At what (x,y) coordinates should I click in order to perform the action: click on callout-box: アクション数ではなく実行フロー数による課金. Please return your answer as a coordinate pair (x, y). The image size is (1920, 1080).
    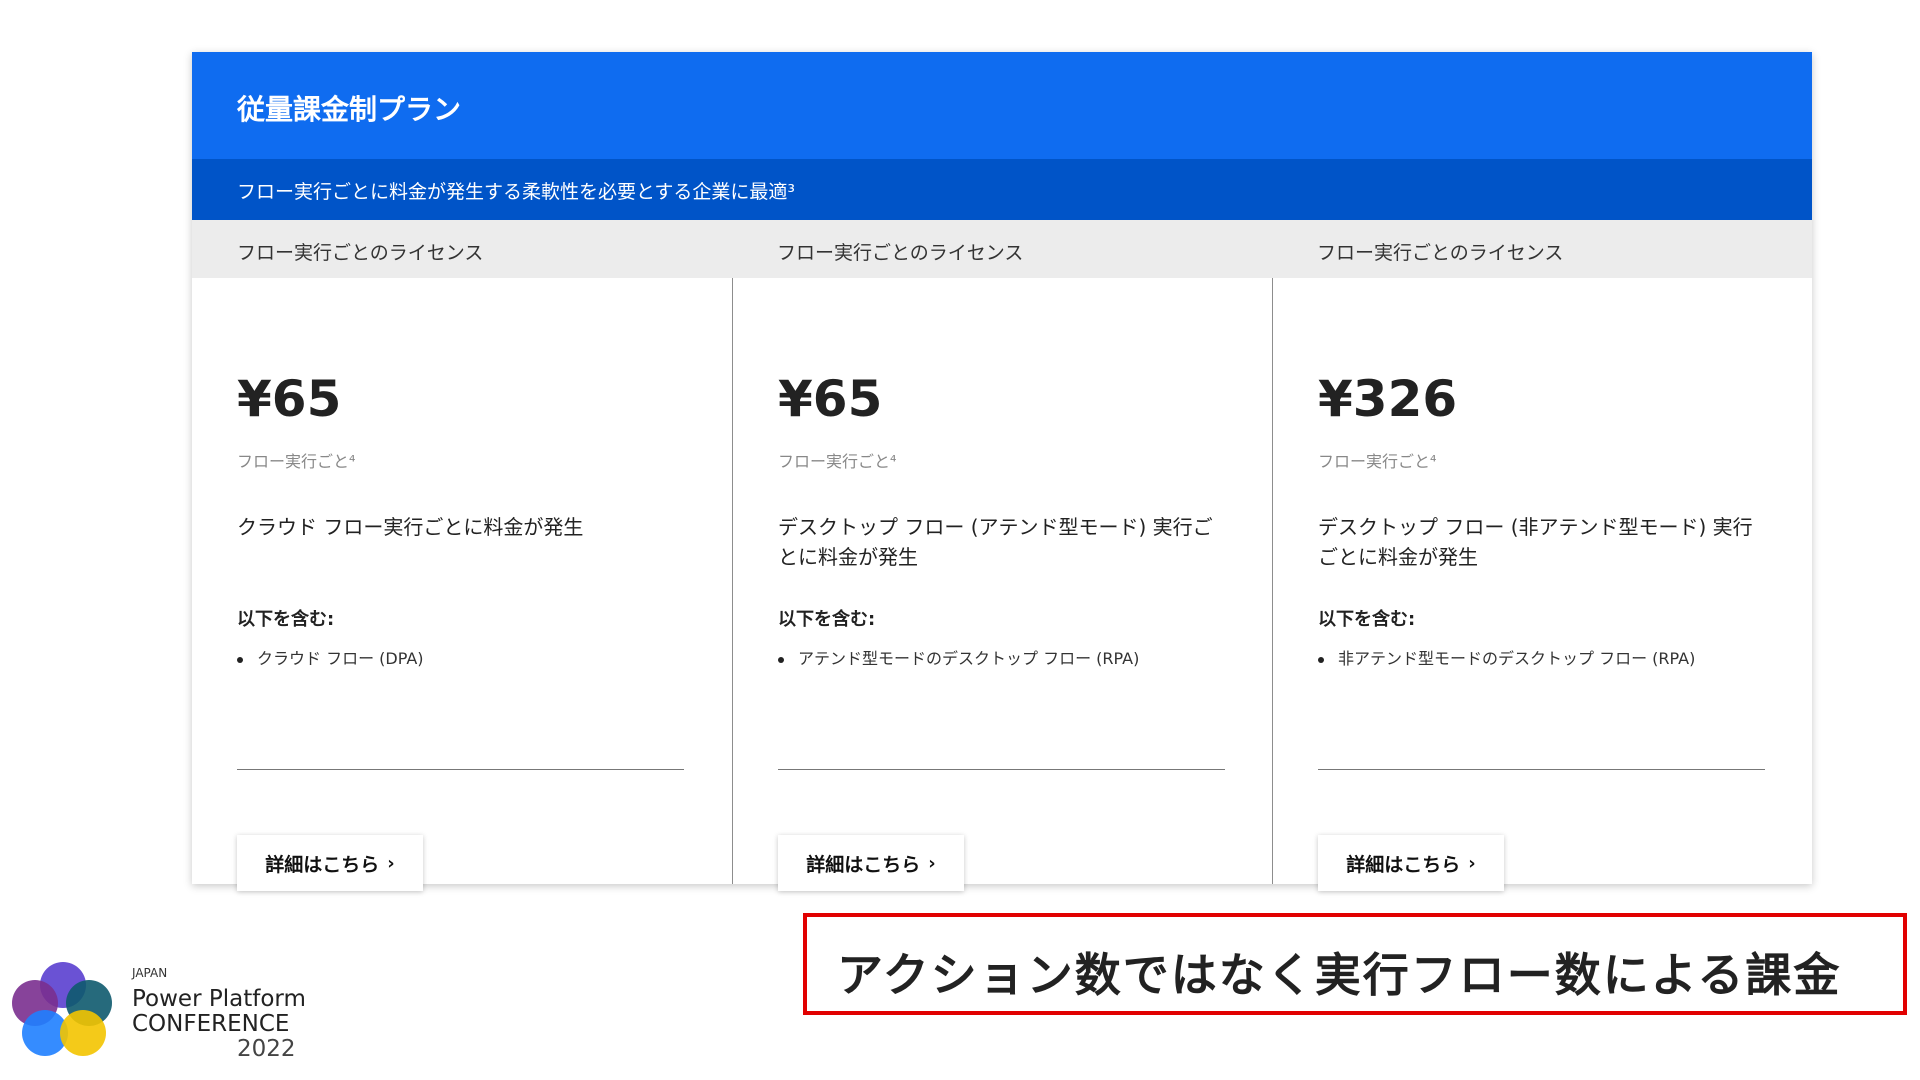
    Looking at the image, I should click on (1355, 964).